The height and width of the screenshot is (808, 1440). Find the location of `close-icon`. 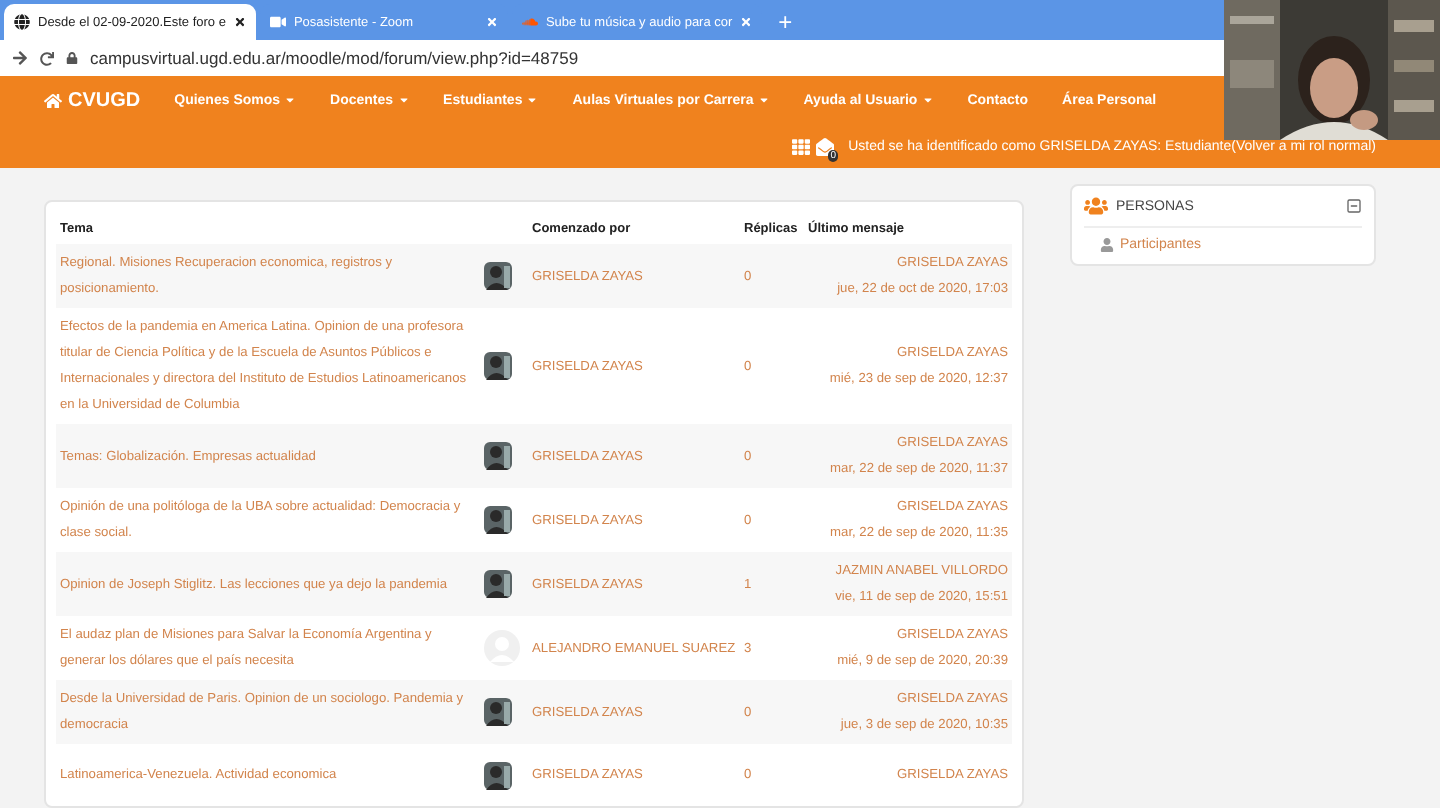

close-icon is located at coordinates (239, 22).